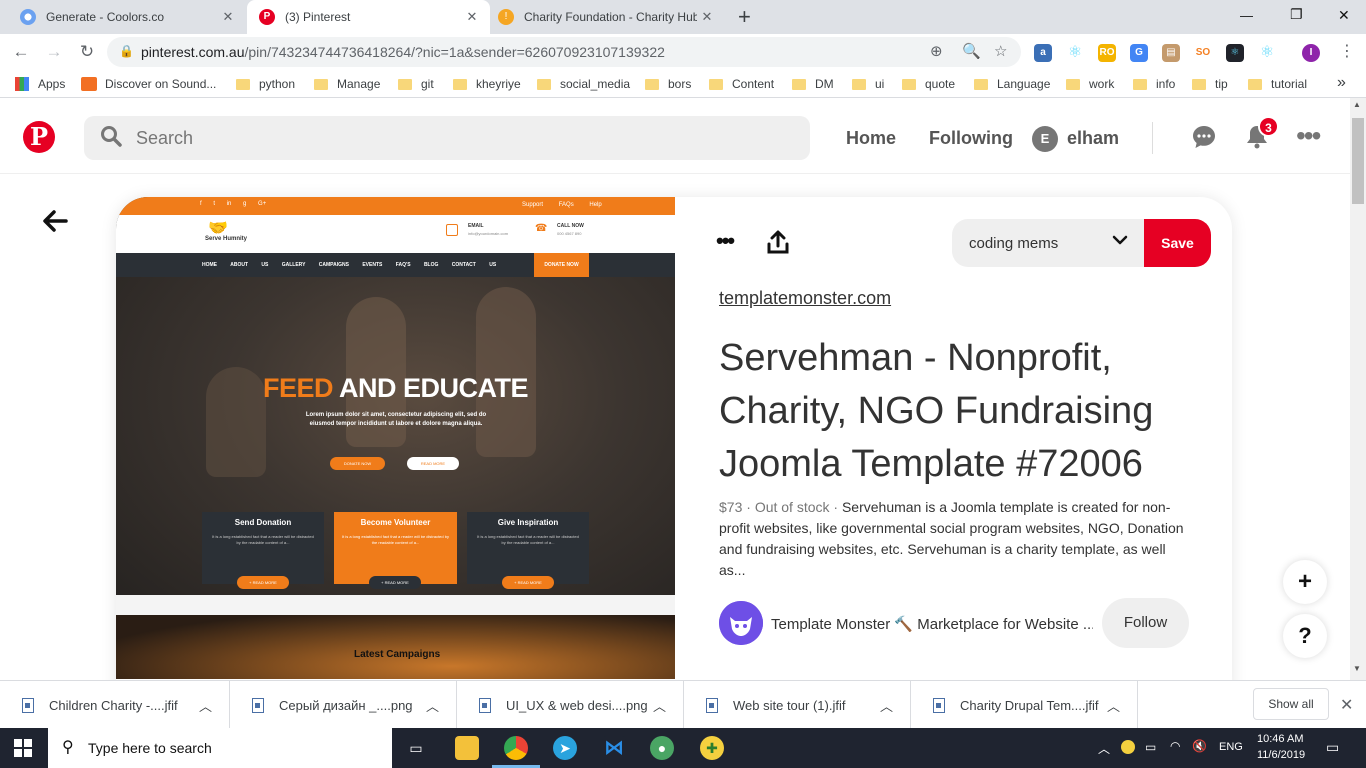 The image size is (1366, 768). I want to click on menu-icon: ⋮, so click(1347, 51).